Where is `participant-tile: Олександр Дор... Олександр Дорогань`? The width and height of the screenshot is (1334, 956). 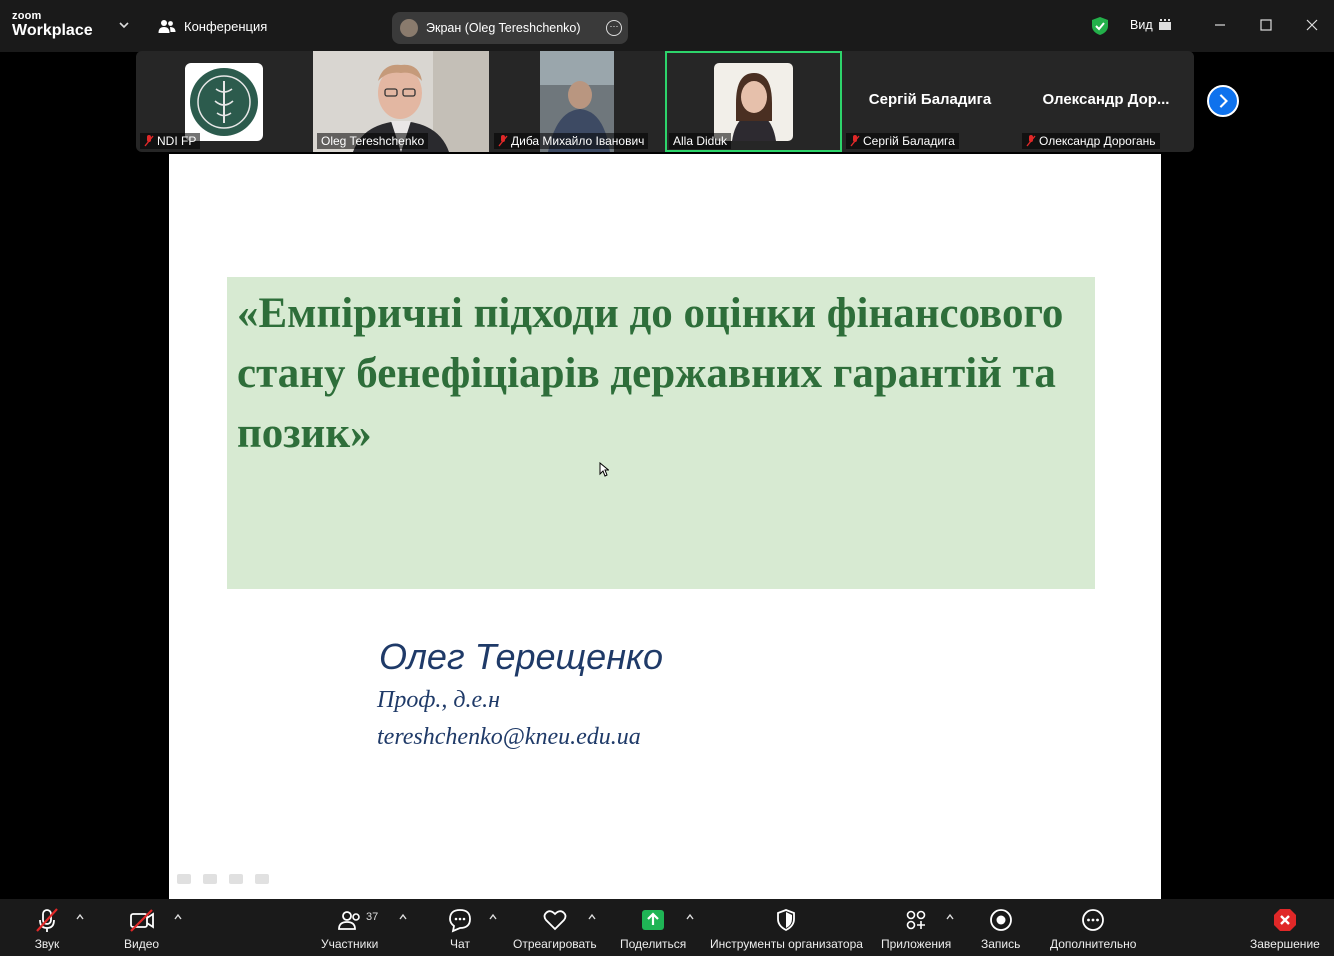 participant-tile: Олександр Дор... Олександр Дорогань is located at coordinates (1106, 101).